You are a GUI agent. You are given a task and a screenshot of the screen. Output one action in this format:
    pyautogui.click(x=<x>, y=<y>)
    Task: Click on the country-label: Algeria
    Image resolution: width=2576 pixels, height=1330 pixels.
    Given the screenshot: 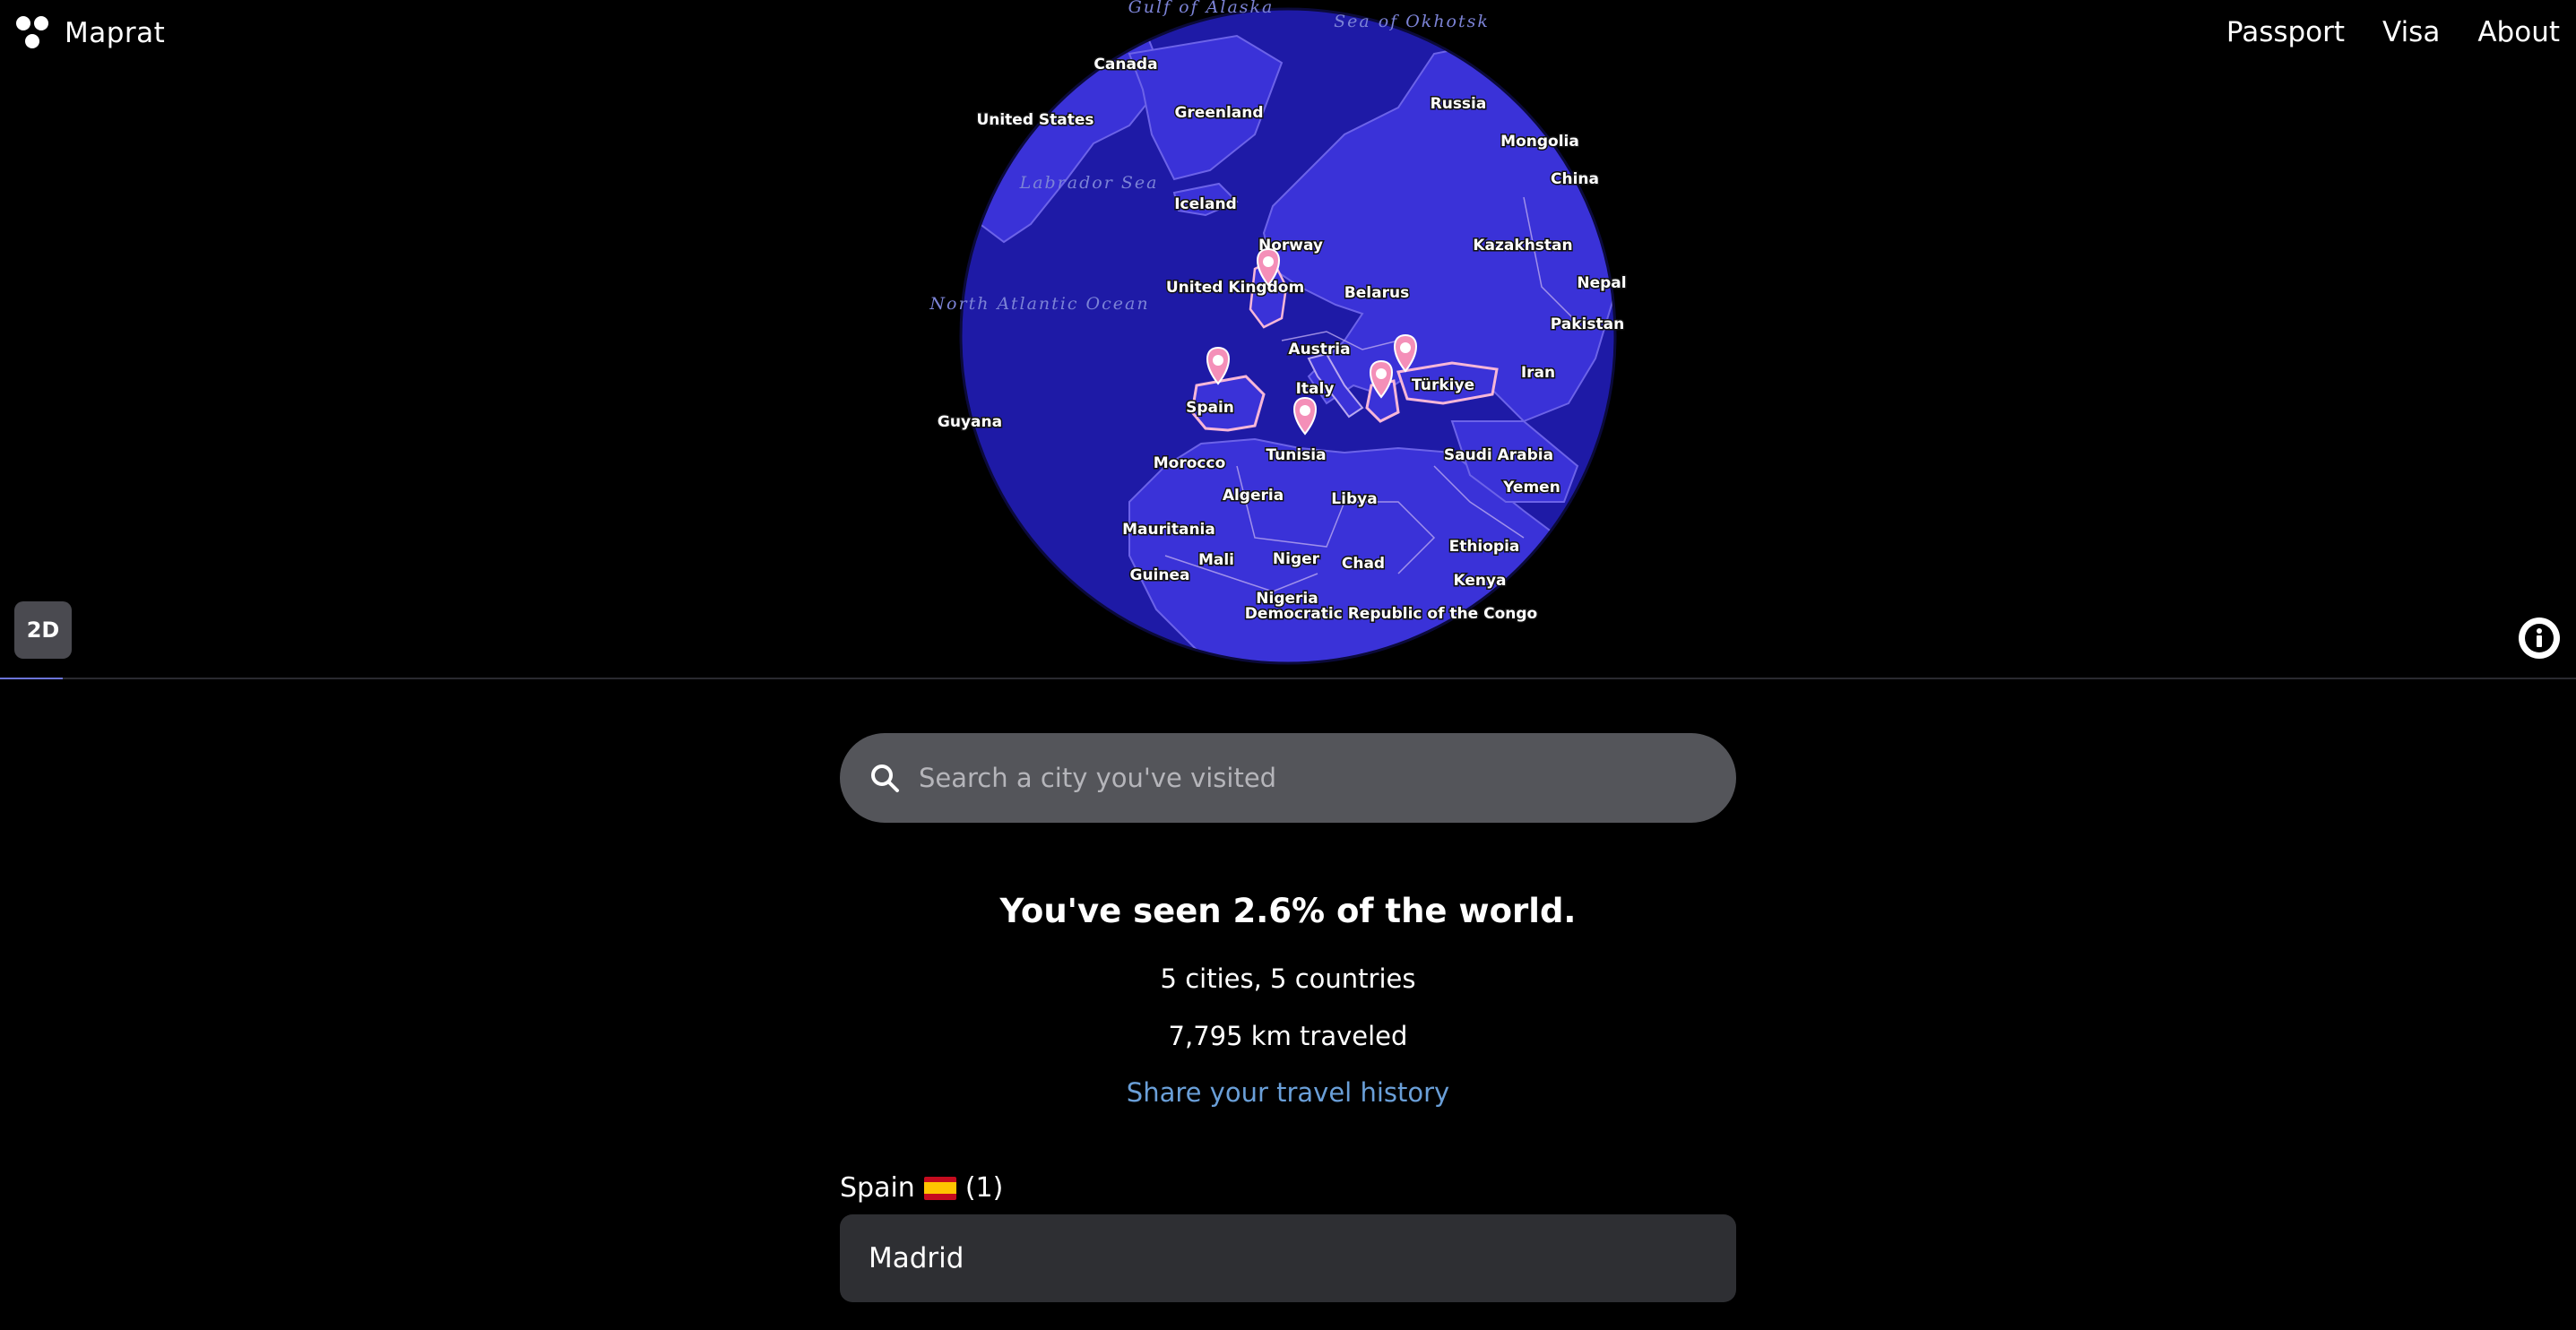 What is the action you would take?
    pyautogui.click(x=1253, y=496)
    